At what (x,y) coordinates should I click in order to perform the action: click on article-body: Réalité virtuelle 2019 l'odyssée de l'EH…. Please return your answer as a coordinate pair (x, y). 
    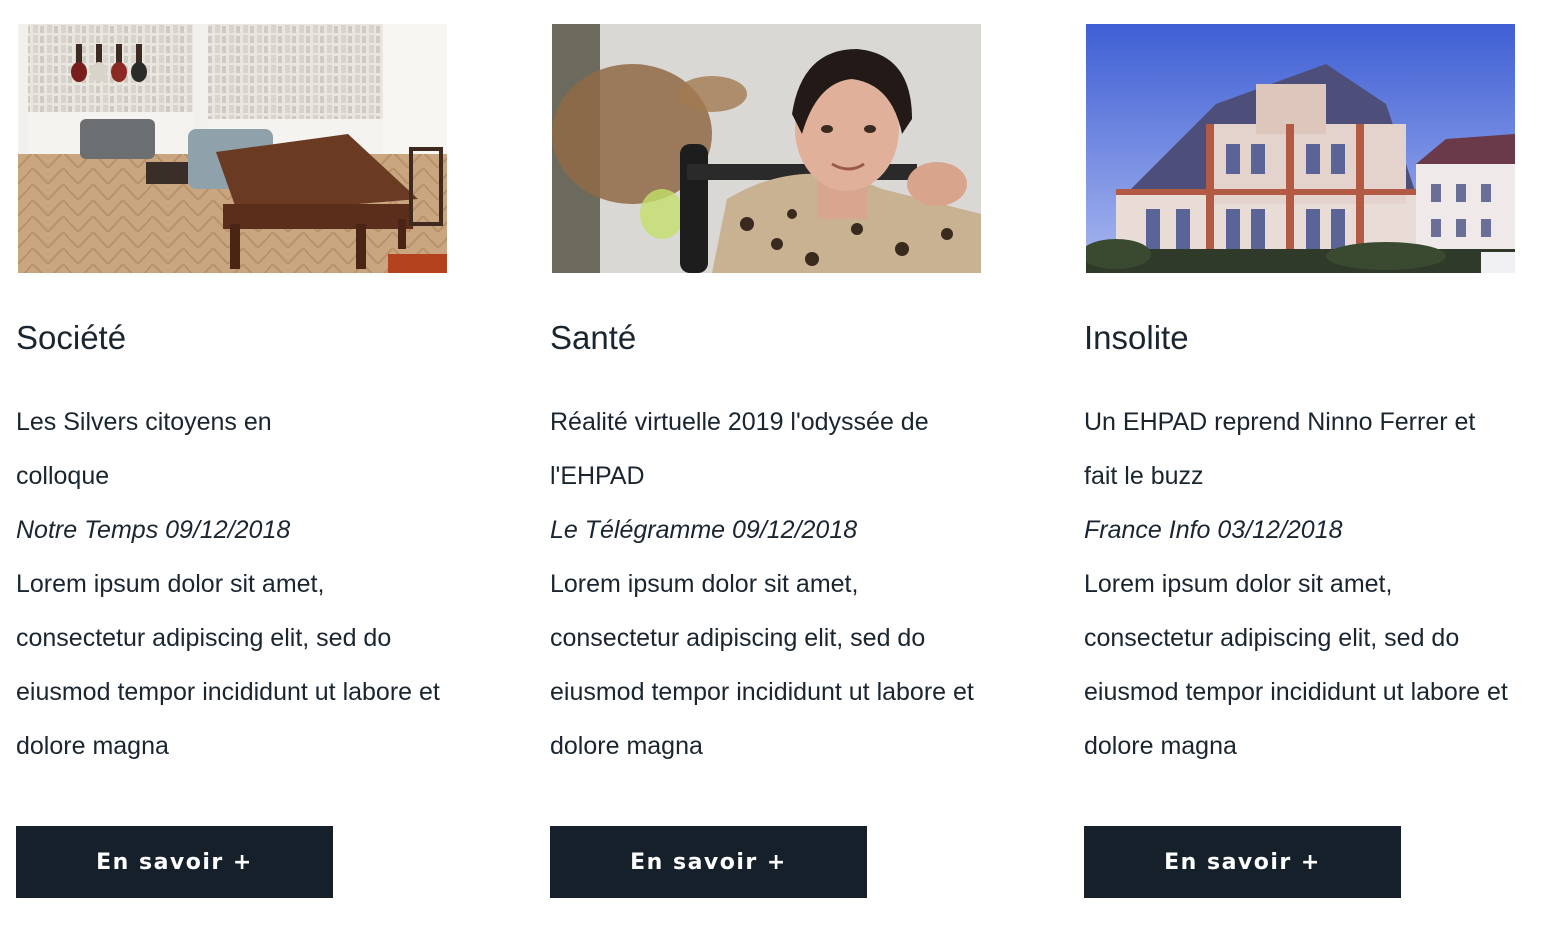
    Looking at the image, I should click on (770, 584).